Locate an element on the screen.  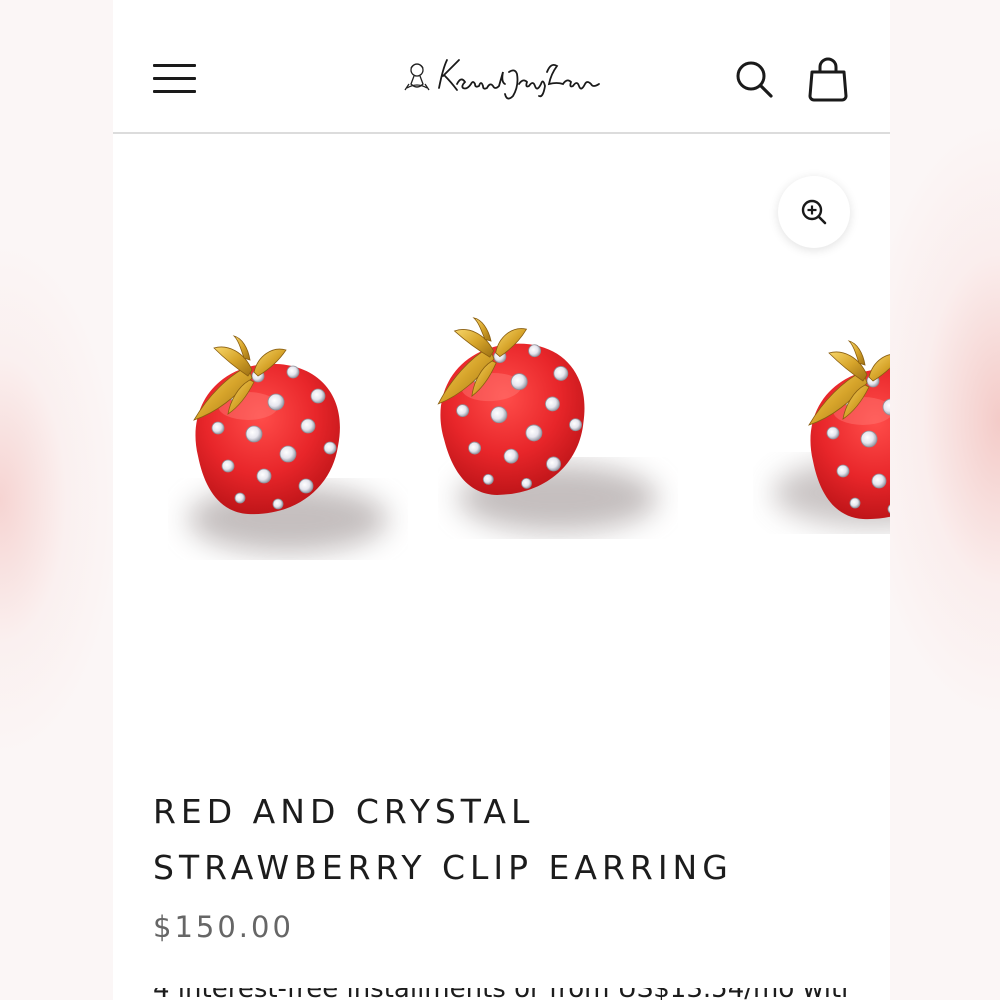
search-button is located at coordinates (755, 80).